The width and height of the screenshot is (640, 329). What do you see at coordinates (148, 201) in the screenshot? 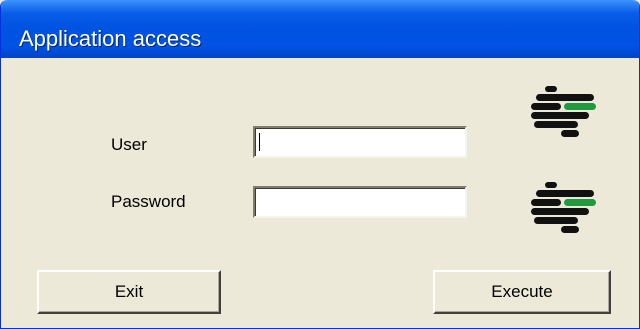
I see `password-label: Password` at bounding box center [148, 201].